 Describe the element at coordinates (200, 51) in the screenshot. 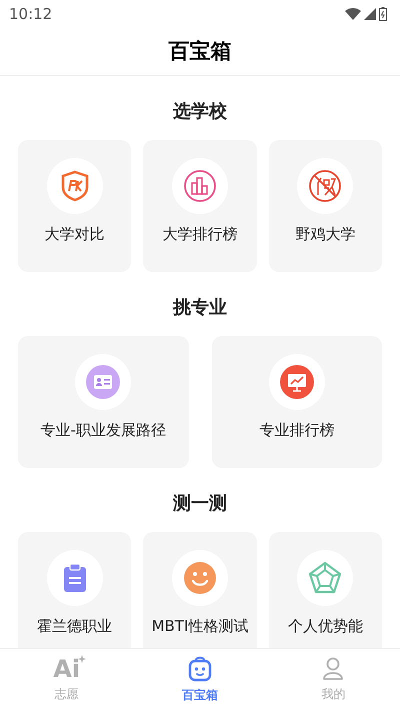

I see `page-title: 百宝箱` at that location.